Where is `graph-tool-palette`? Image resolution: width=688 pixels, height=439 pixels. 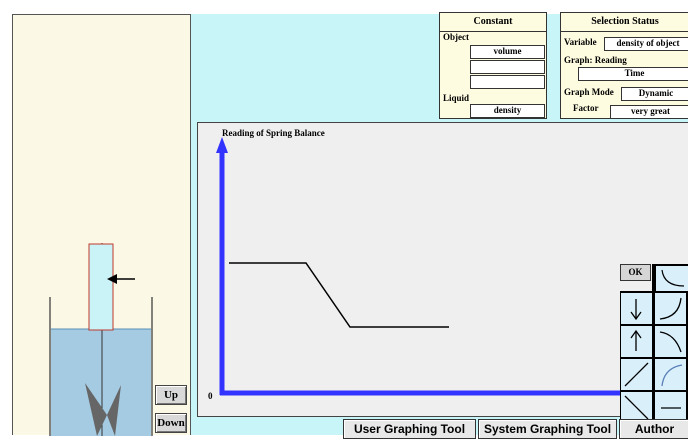
graph-tool-palette is located at coordinates (654, 358).